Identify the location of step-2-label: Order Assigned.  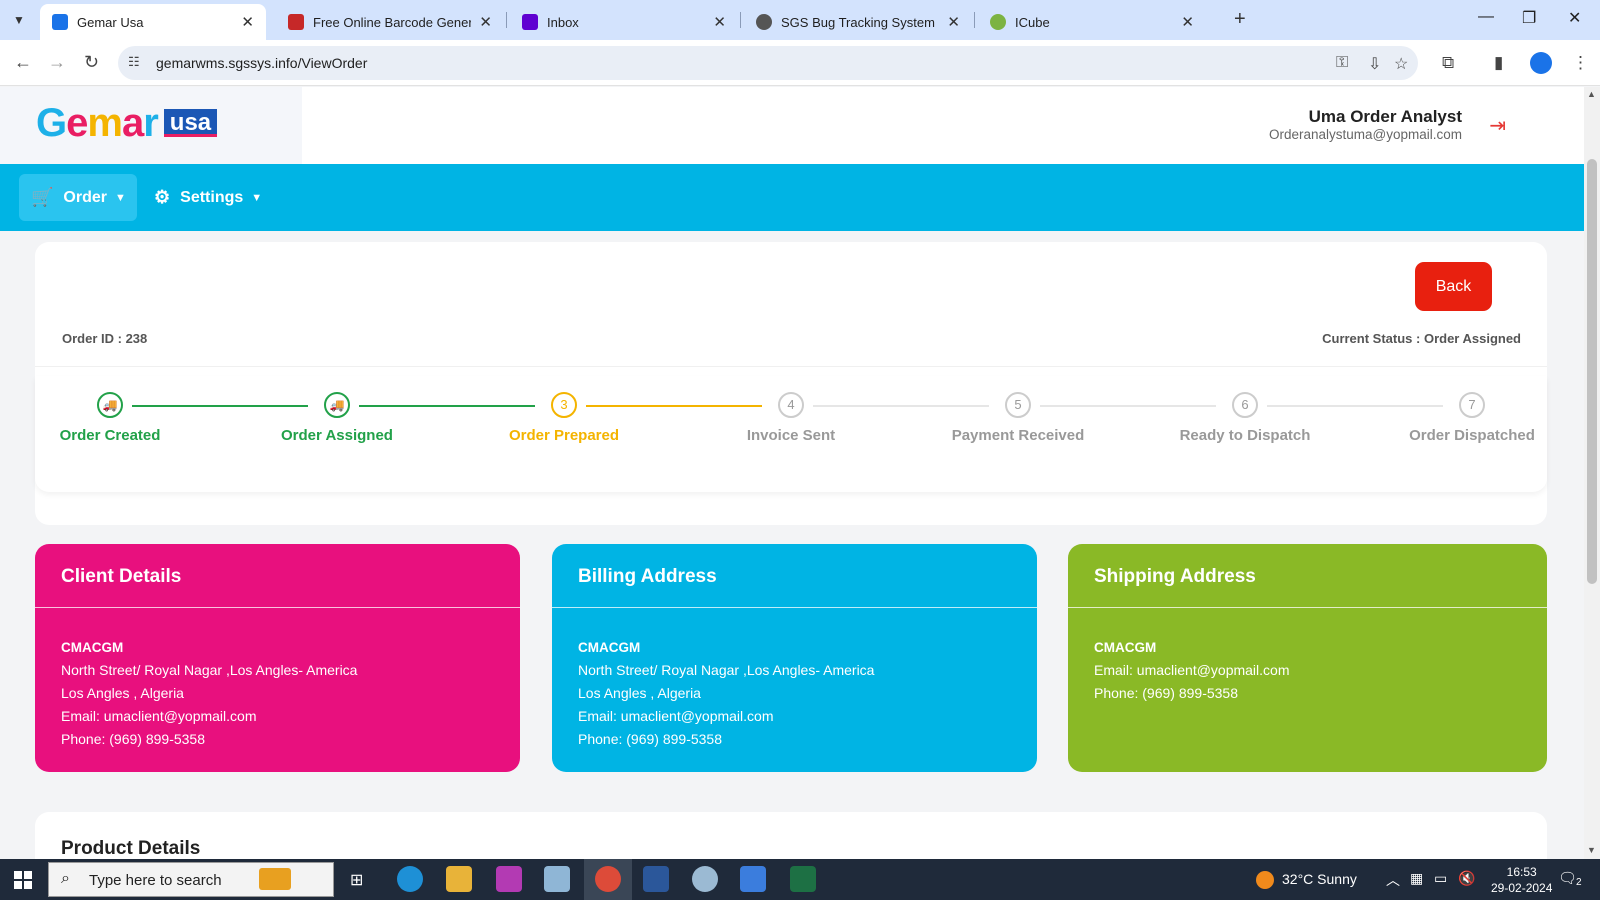
(337, 435).